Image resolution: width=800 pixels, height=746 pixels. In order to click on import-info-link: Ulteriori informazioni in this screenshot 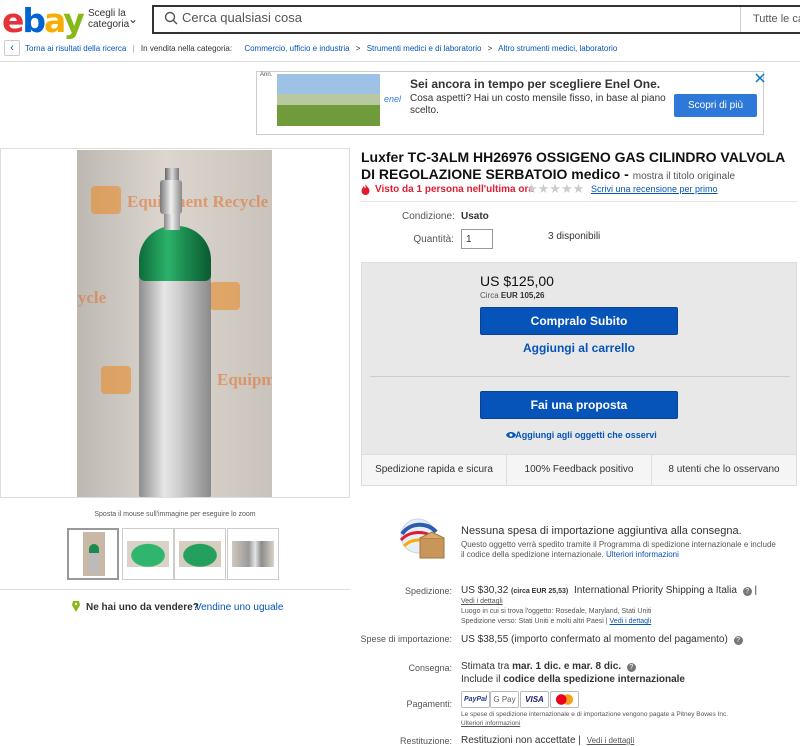, I will do `click(642, 554)`.